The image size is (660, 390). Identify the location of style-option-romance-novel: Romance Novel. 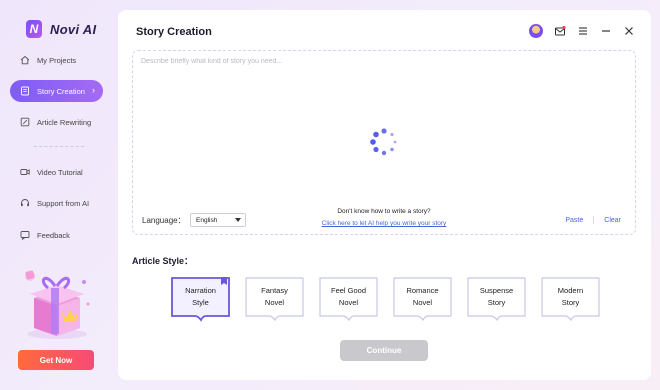
(422, 299).